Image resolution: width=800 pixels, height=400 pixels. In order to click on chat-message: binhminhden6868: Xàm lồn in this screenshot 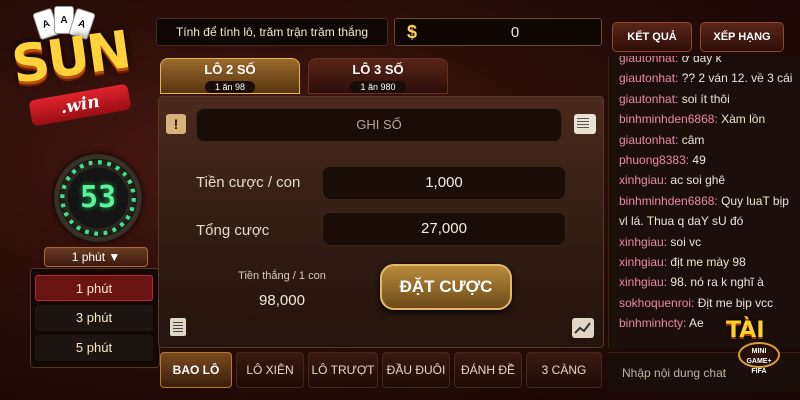, I will do `click(704, 119)`.